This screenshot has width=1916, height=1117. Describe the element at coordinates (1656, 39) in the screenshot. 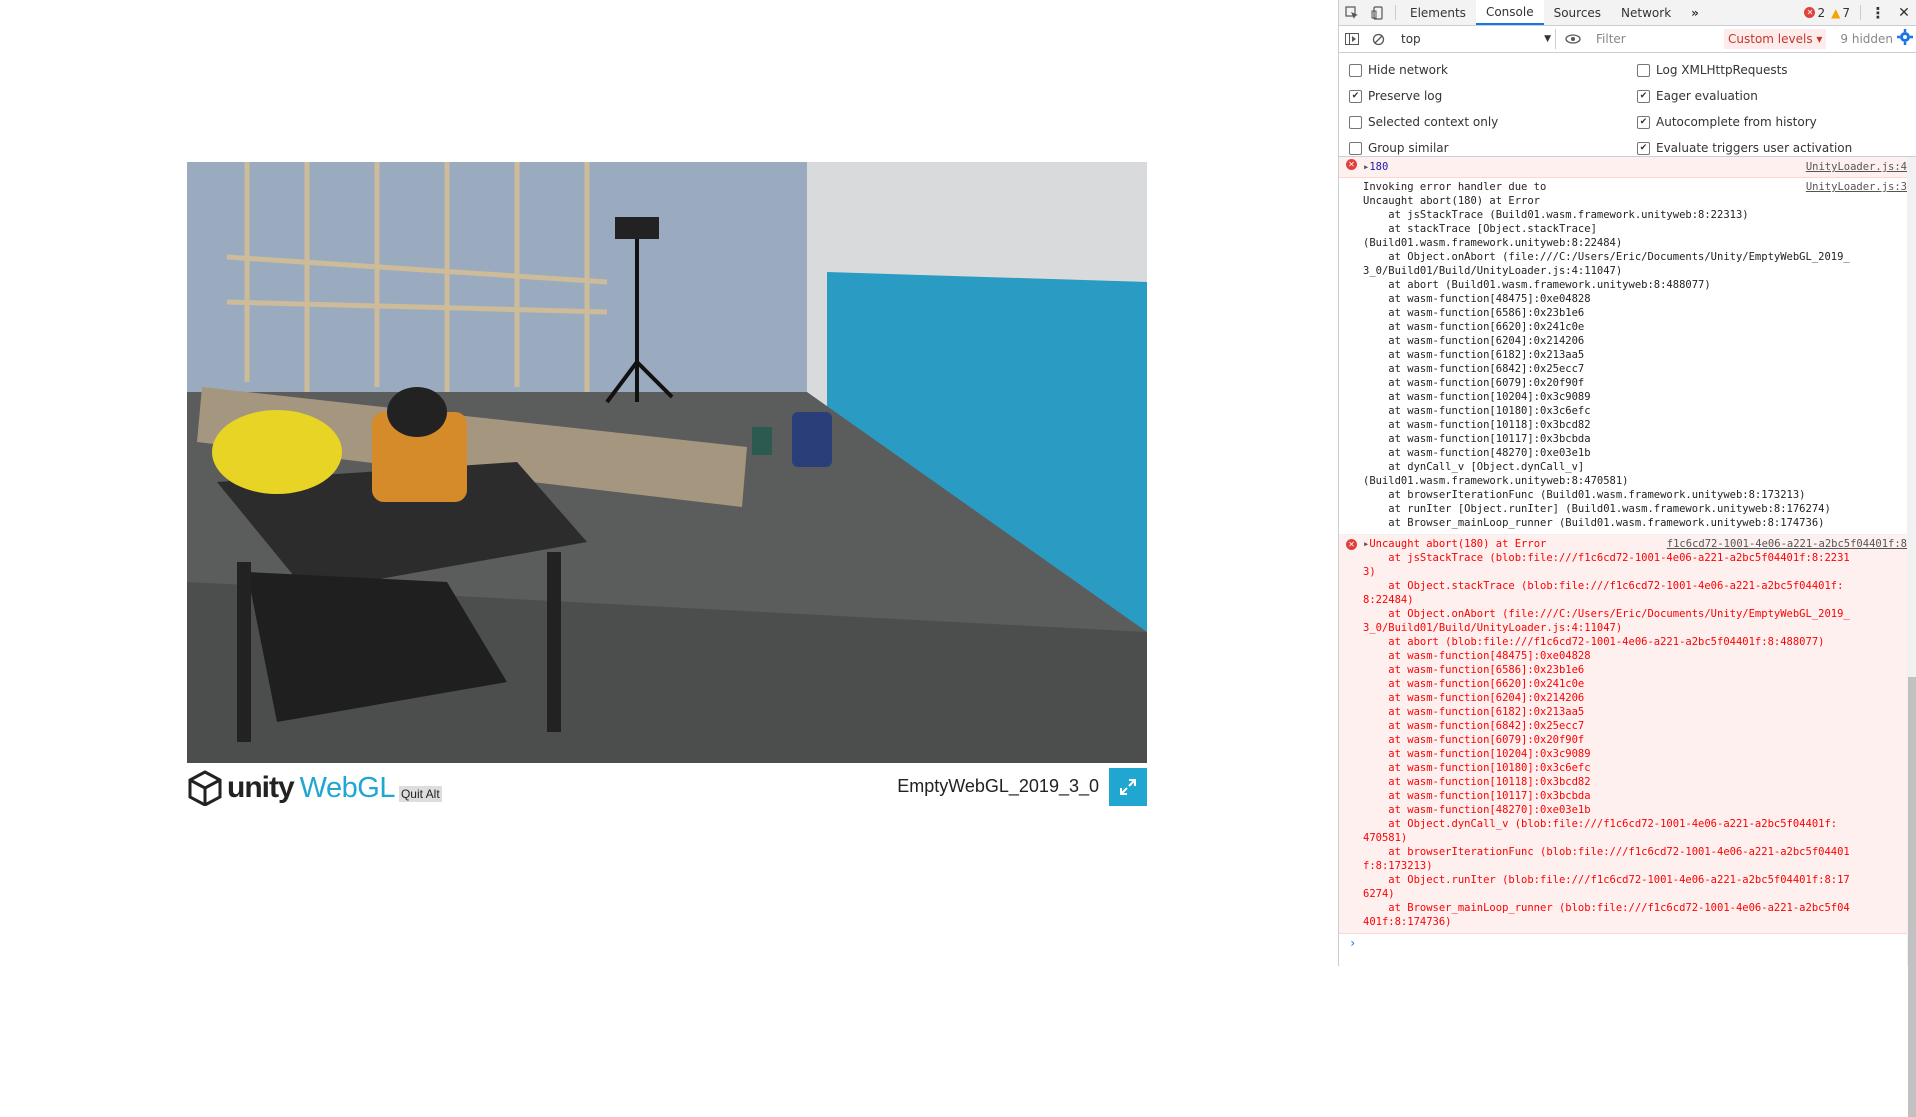

I see `filter-input` at that location.